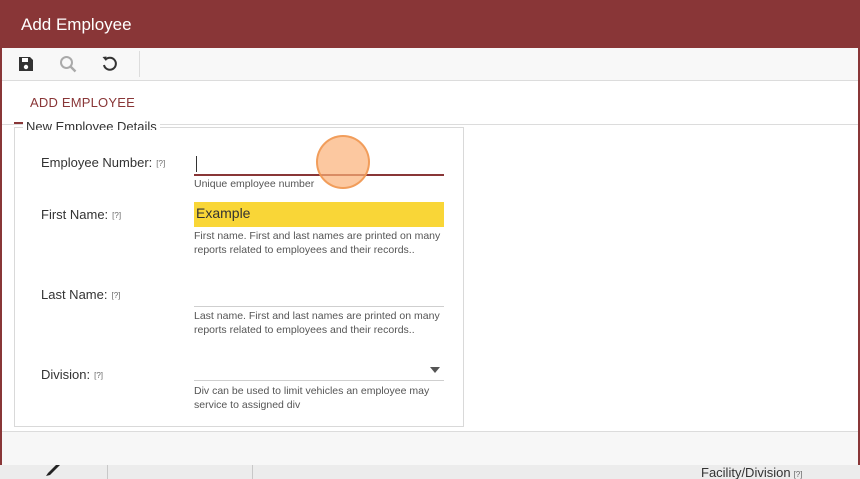 The height and width of the screenshot is (479, 860). Describe the element at coordinates (319, 214) in the screenshot. I see `first-name-input: Example` at that location.